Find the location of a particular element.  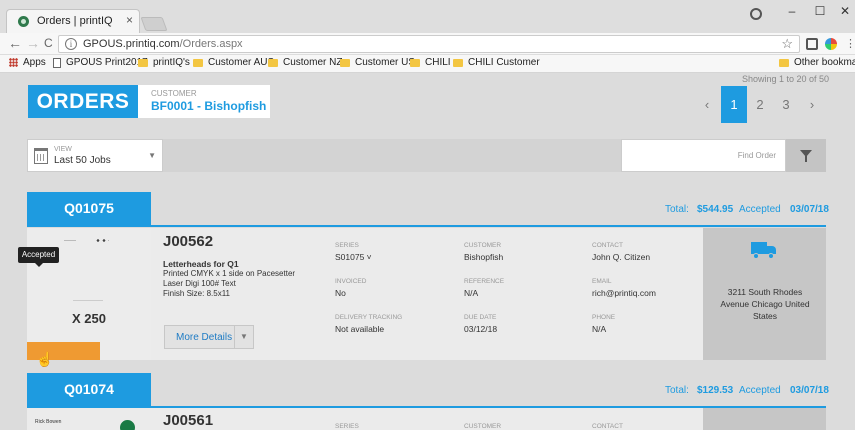

bookmark-customer-nz: Customer NZ is located at coordinates (305, 62).